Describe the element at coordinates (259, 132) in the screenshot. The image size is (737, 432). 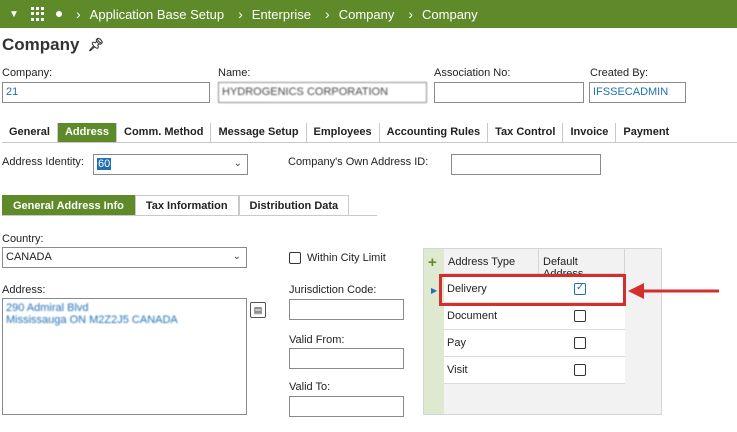
I see `tab-message-setup: Message Setup` at that location.